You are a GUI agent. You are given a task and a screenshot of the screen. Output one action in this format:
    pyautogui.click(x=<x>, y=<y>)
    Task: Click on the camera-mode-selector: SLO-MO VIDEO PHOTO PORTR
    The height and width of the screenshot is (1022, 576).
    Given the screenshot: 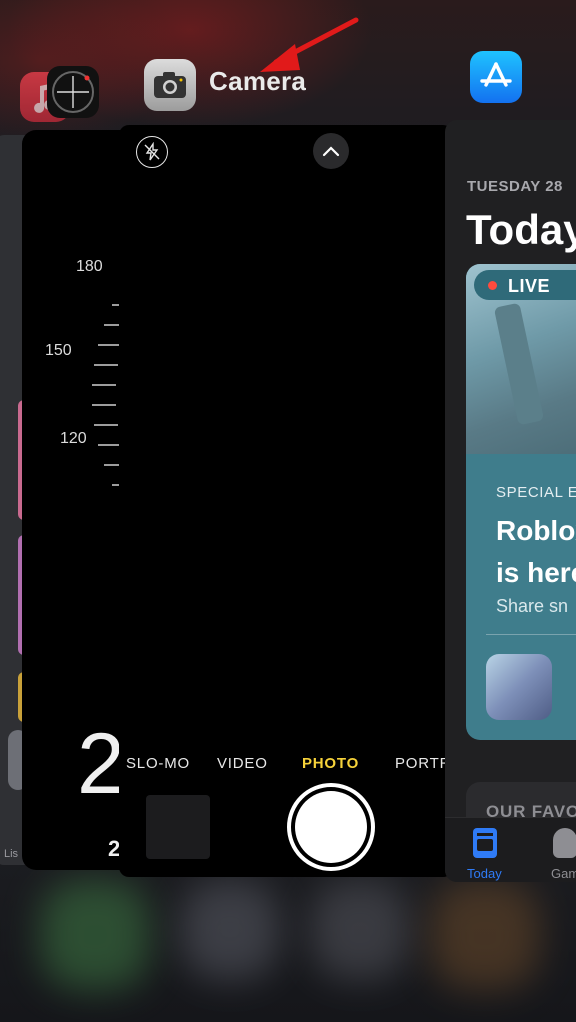 What is the action you would take?
    pyautogui.click(x=286, y=765)
    